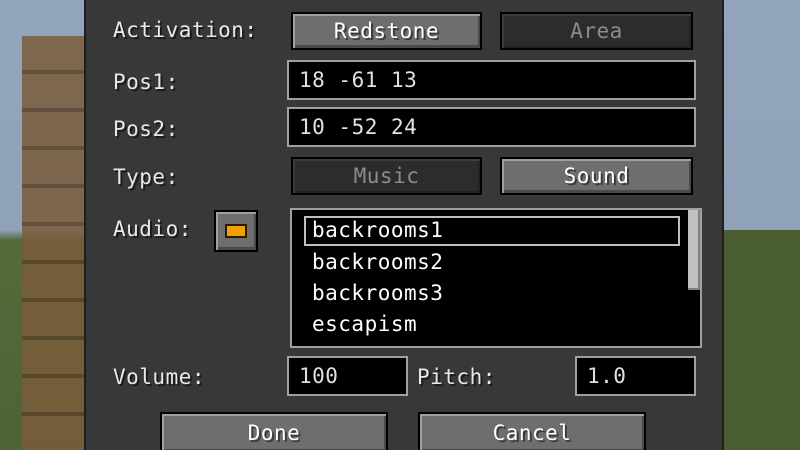 This screenshot has height=450, width=800. Describe the element at coordinates (532, 431) in the screenshot. I see `cancel-button: Cancel` at that location.